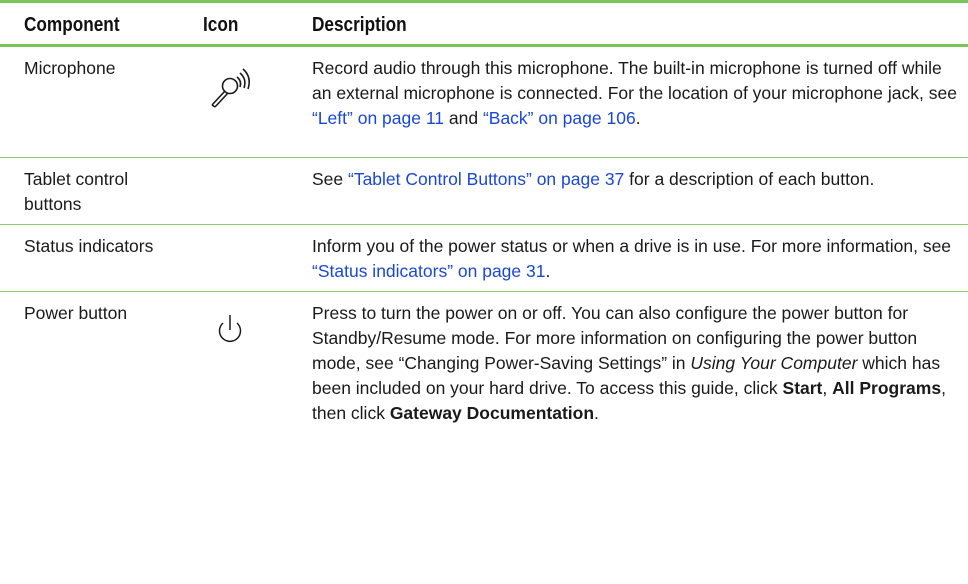 This screenshot has height=584, width=968. I want to click on table-header-row: Component Icon Description, so click(484, 25).